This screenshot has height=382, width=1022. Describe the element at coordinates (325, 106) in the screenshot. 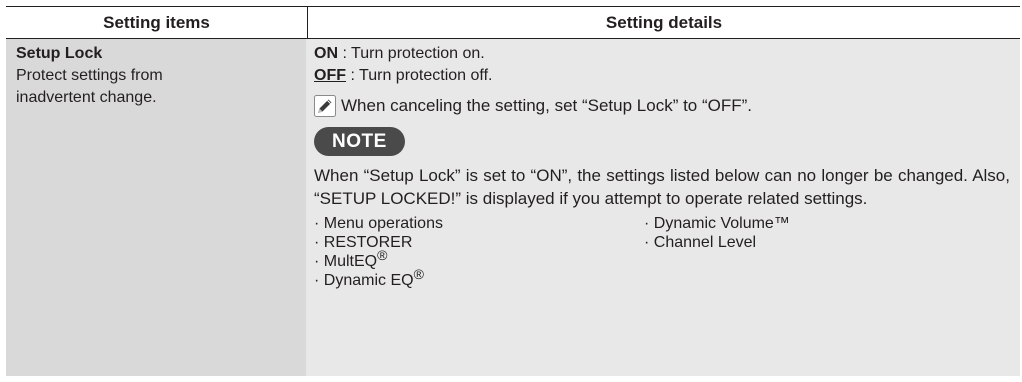

I see `pencil-icon` at that location.